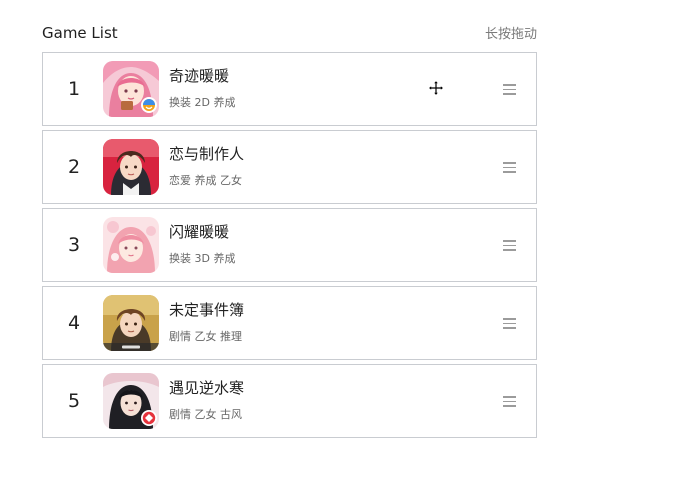 The width and height of the screenshot is (684, 490). Describe the element at coordinates (131, 245) in the screenshot. I see `game-icon-shanyaonuannuan` at that location.